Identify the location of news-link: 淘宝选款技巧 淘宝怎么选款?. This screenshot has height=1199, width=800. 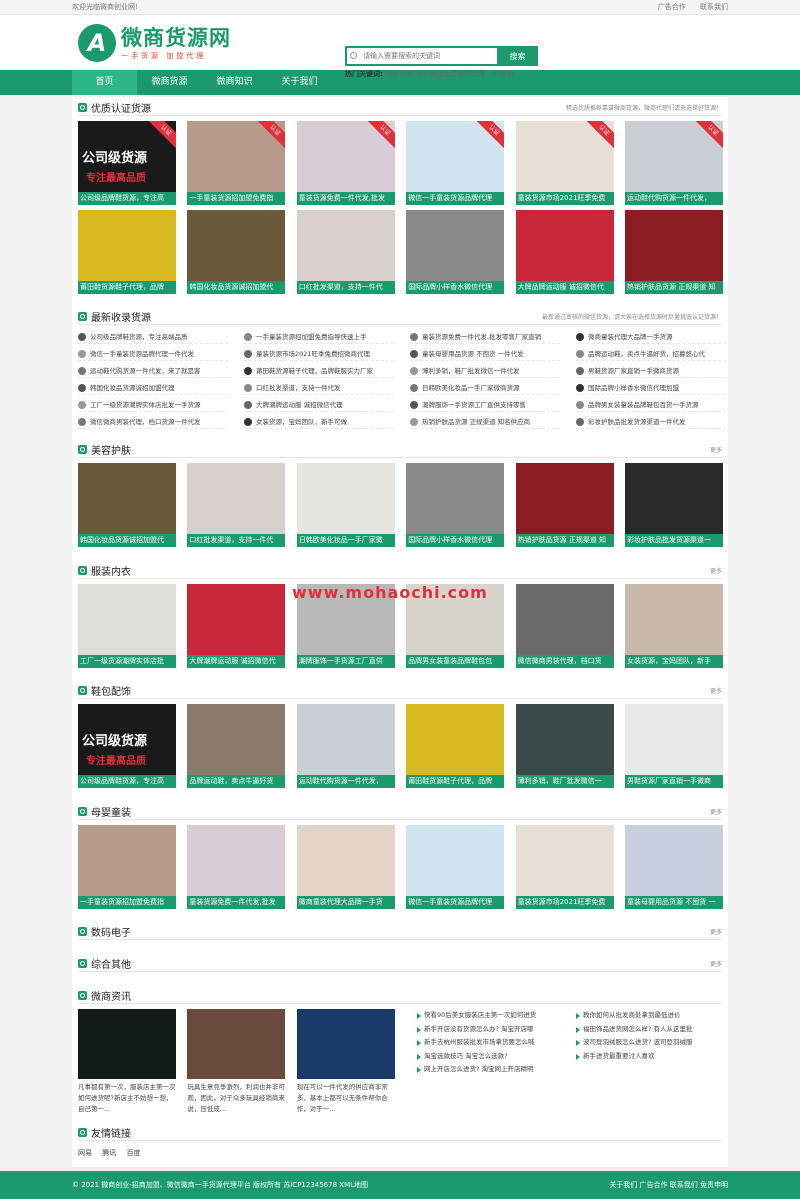
(493, 1056).